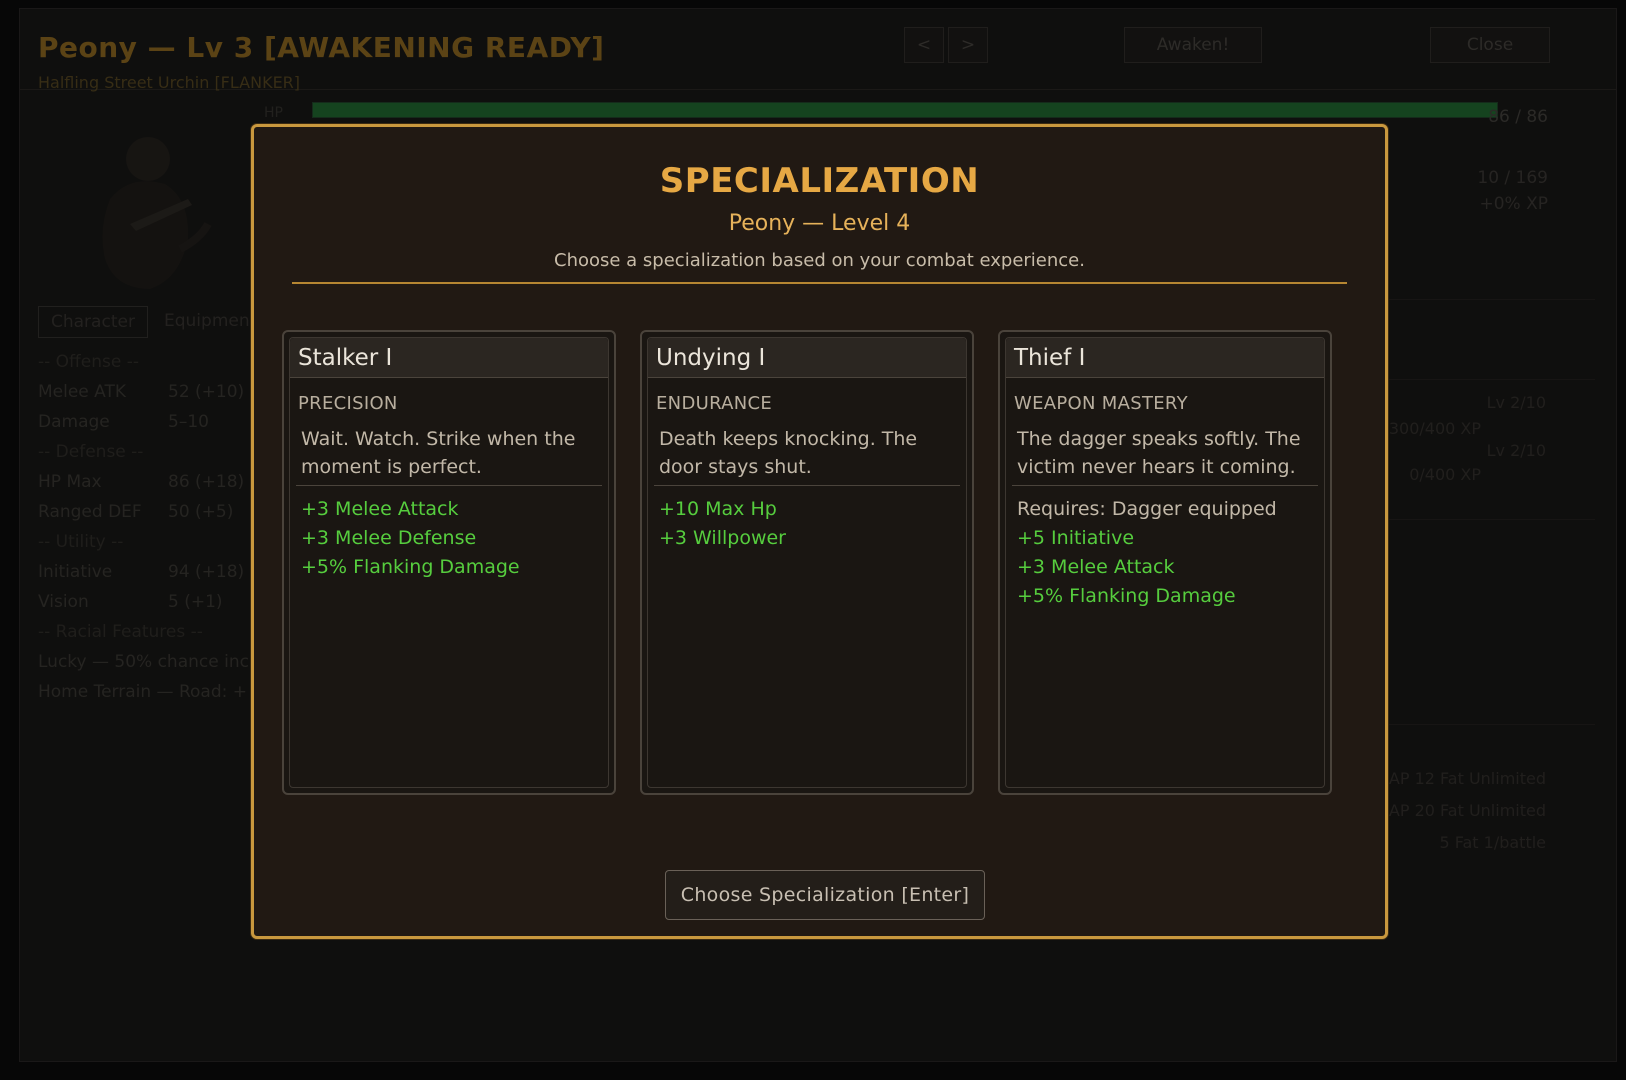  What do you see at coordinates (722, 538) in the screenshot?
I see `card-bonus: +3 Willpower` at bounding box center [722, 538].